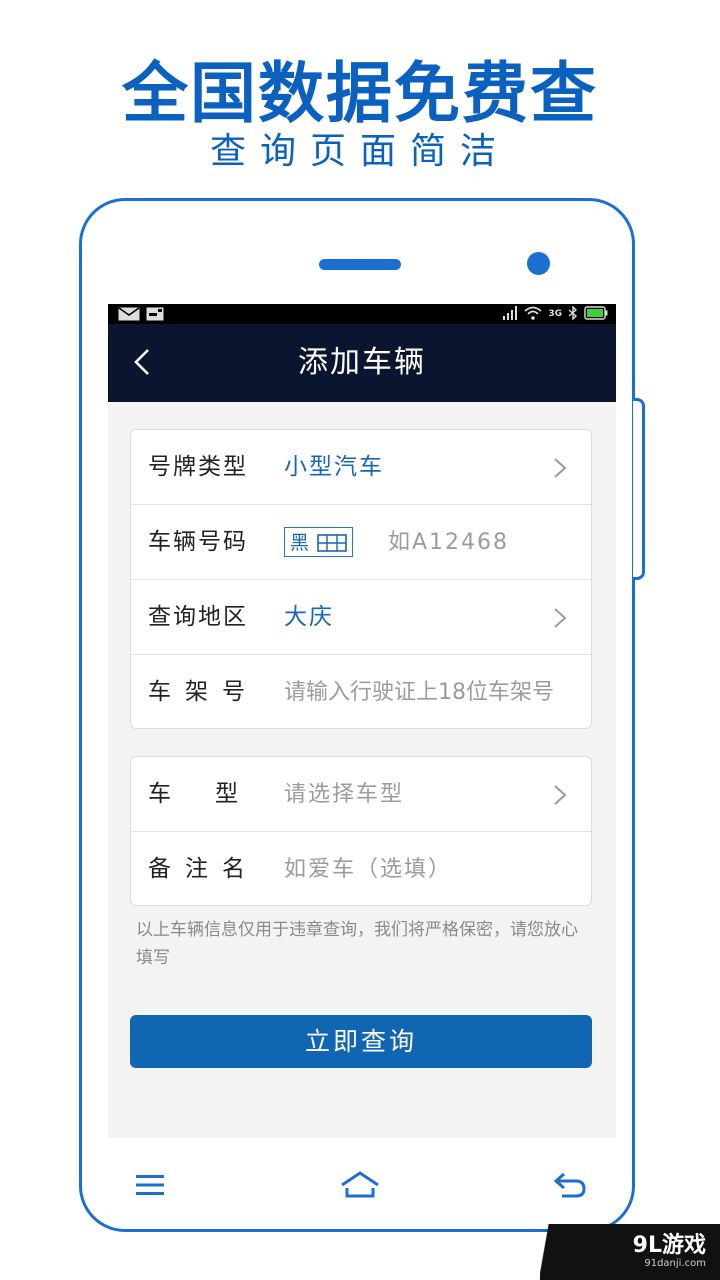 The height and width of the screenshot is (1280, 720). What do you see at coordinates (639, 489) in the screenshot?
I see `phone-side-button` at bounding box center [639, 489].